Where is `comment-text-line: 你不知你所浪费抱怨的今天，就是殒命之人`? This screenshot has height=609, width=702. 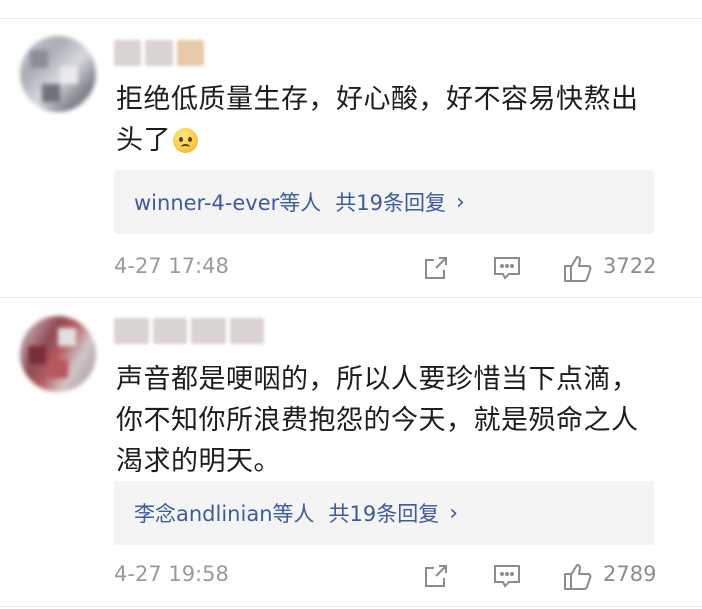
comment-text-line: 你不知你所浪费抱怨的今天，就是殒命之人 is located at coordinates (377, 420).